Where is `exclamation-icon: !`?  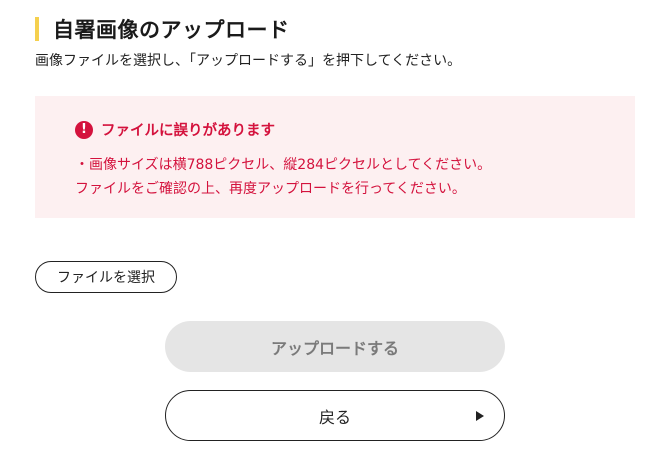
exclamation-icon: ! is located at coordinates (84, 129).